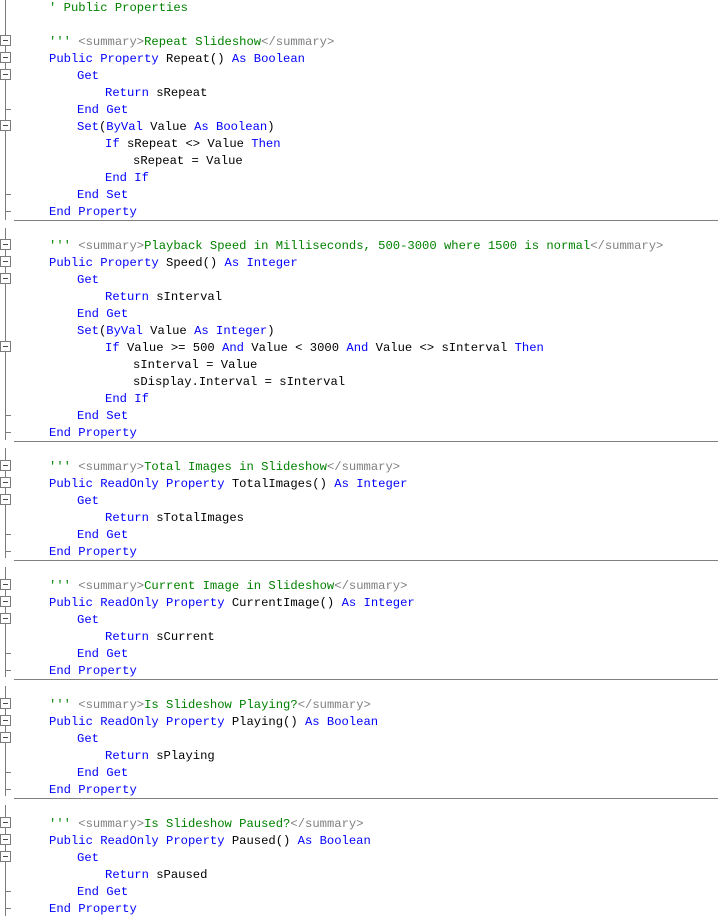  Describe the element at coordinates (118, 8) in the screenshot. I see `code-line: ' Public Properties` at that location.